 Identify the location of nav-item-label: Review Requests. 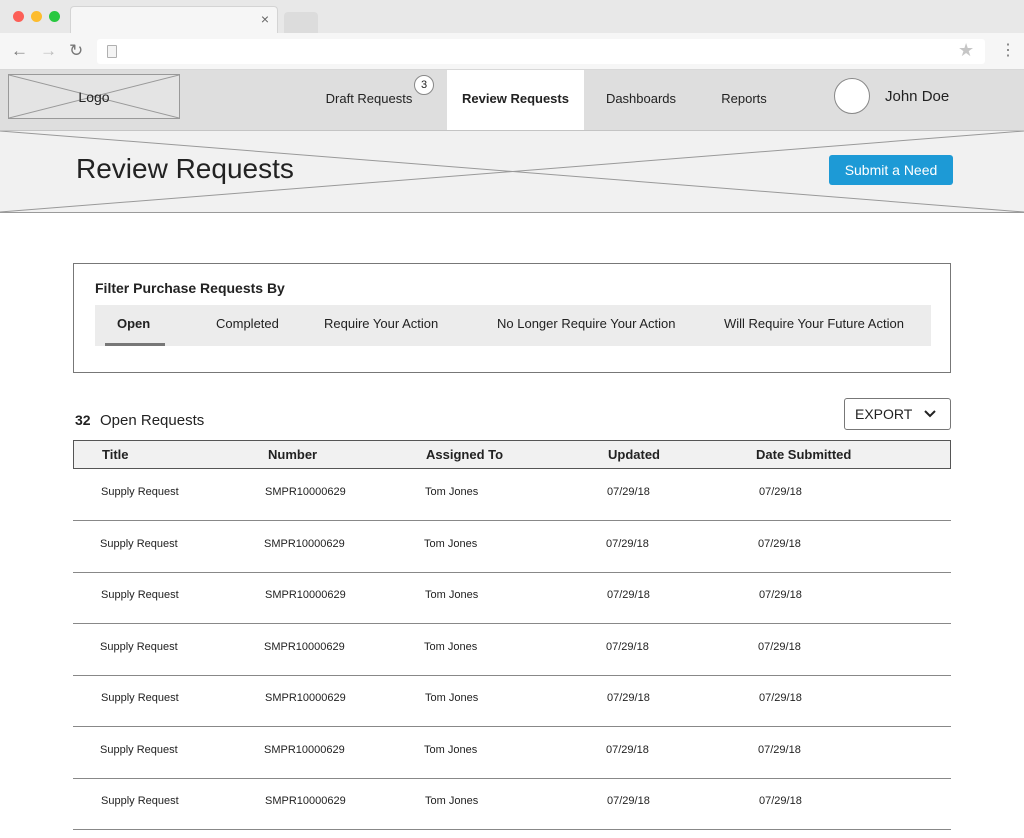
(515, 98).